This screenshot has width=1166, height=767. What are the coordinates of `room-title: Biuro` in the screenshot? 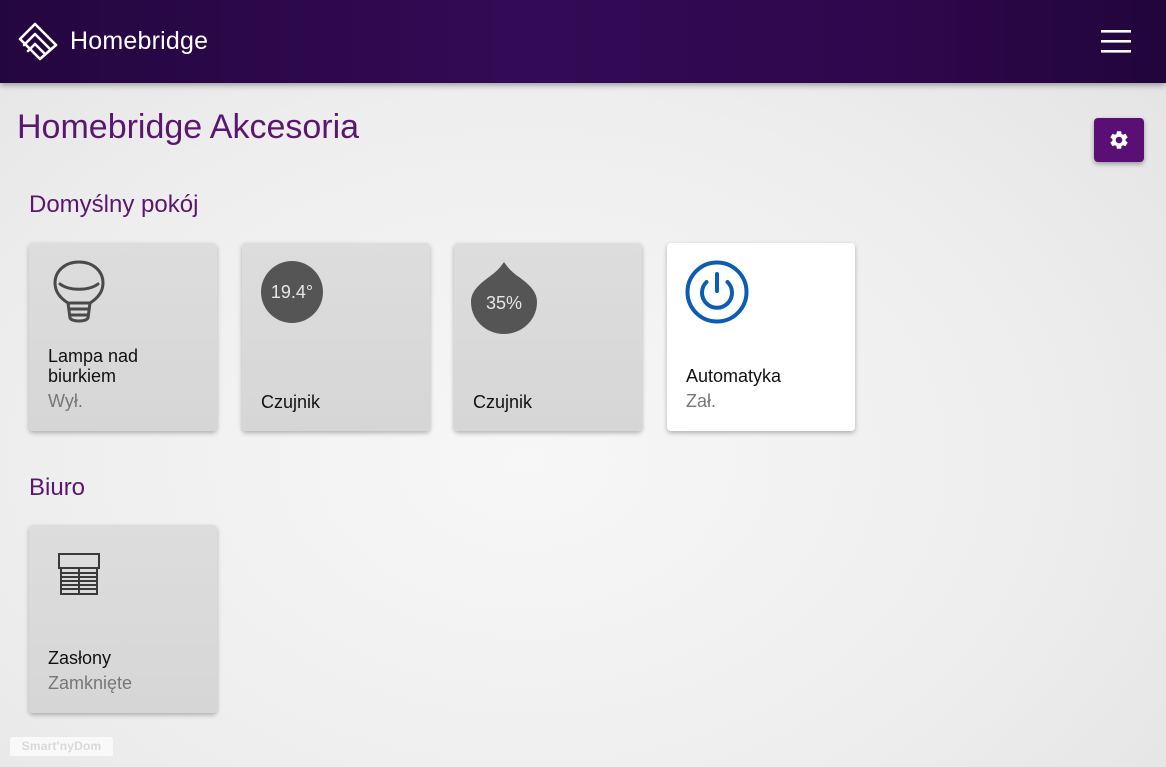 It's located at (57, 487).